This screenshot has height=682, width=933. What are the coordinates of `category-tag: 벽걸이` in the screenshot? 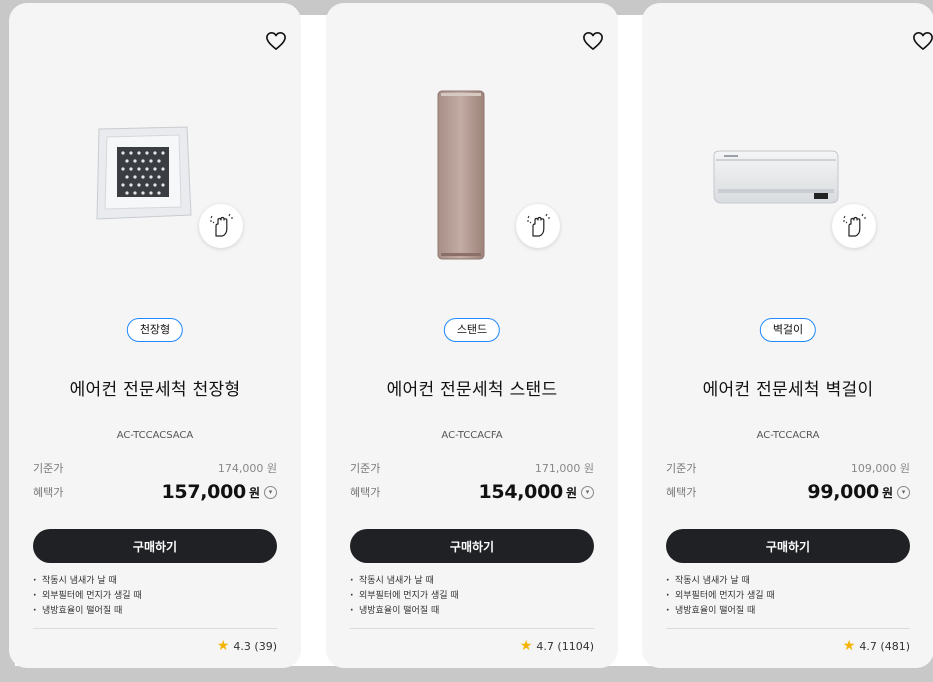 It's located at (788, 330).